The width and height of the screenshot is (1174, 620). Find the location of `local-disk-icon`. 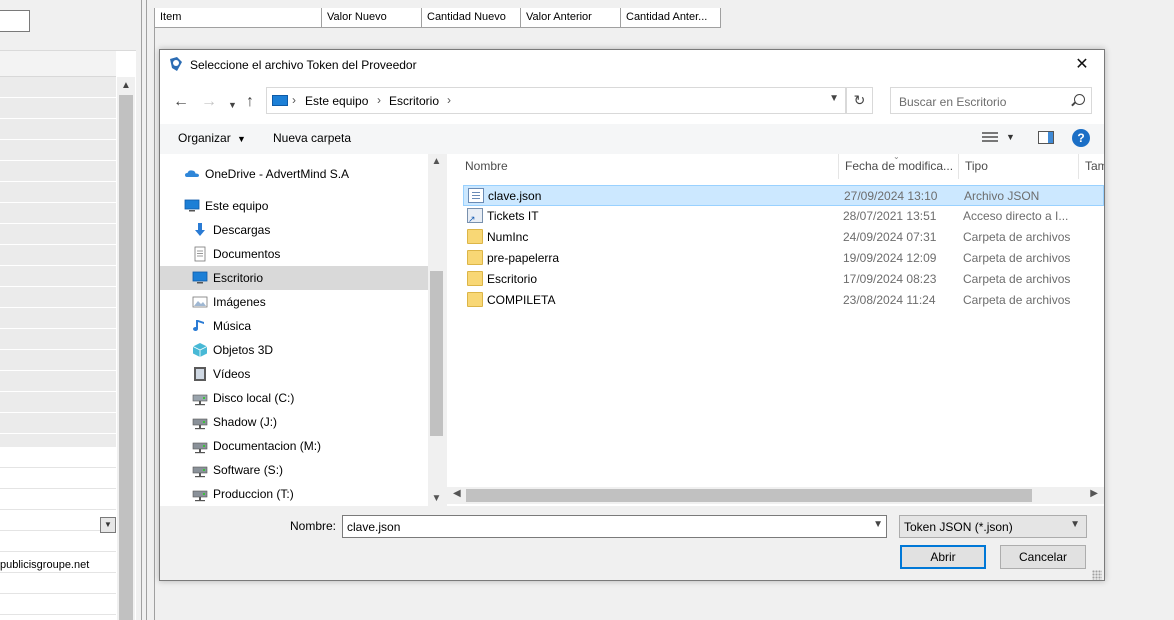

local-disk-icon is located at coordinates (200, 398).